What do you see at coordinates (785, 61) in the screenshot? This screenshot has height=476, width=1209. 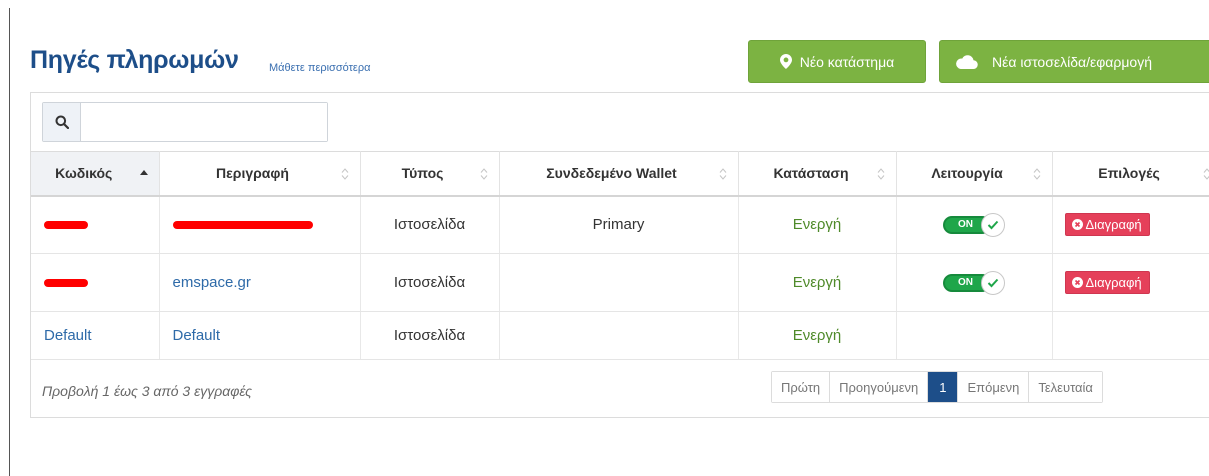 I see `map-marker-icon` at bounding box center [785, 61].